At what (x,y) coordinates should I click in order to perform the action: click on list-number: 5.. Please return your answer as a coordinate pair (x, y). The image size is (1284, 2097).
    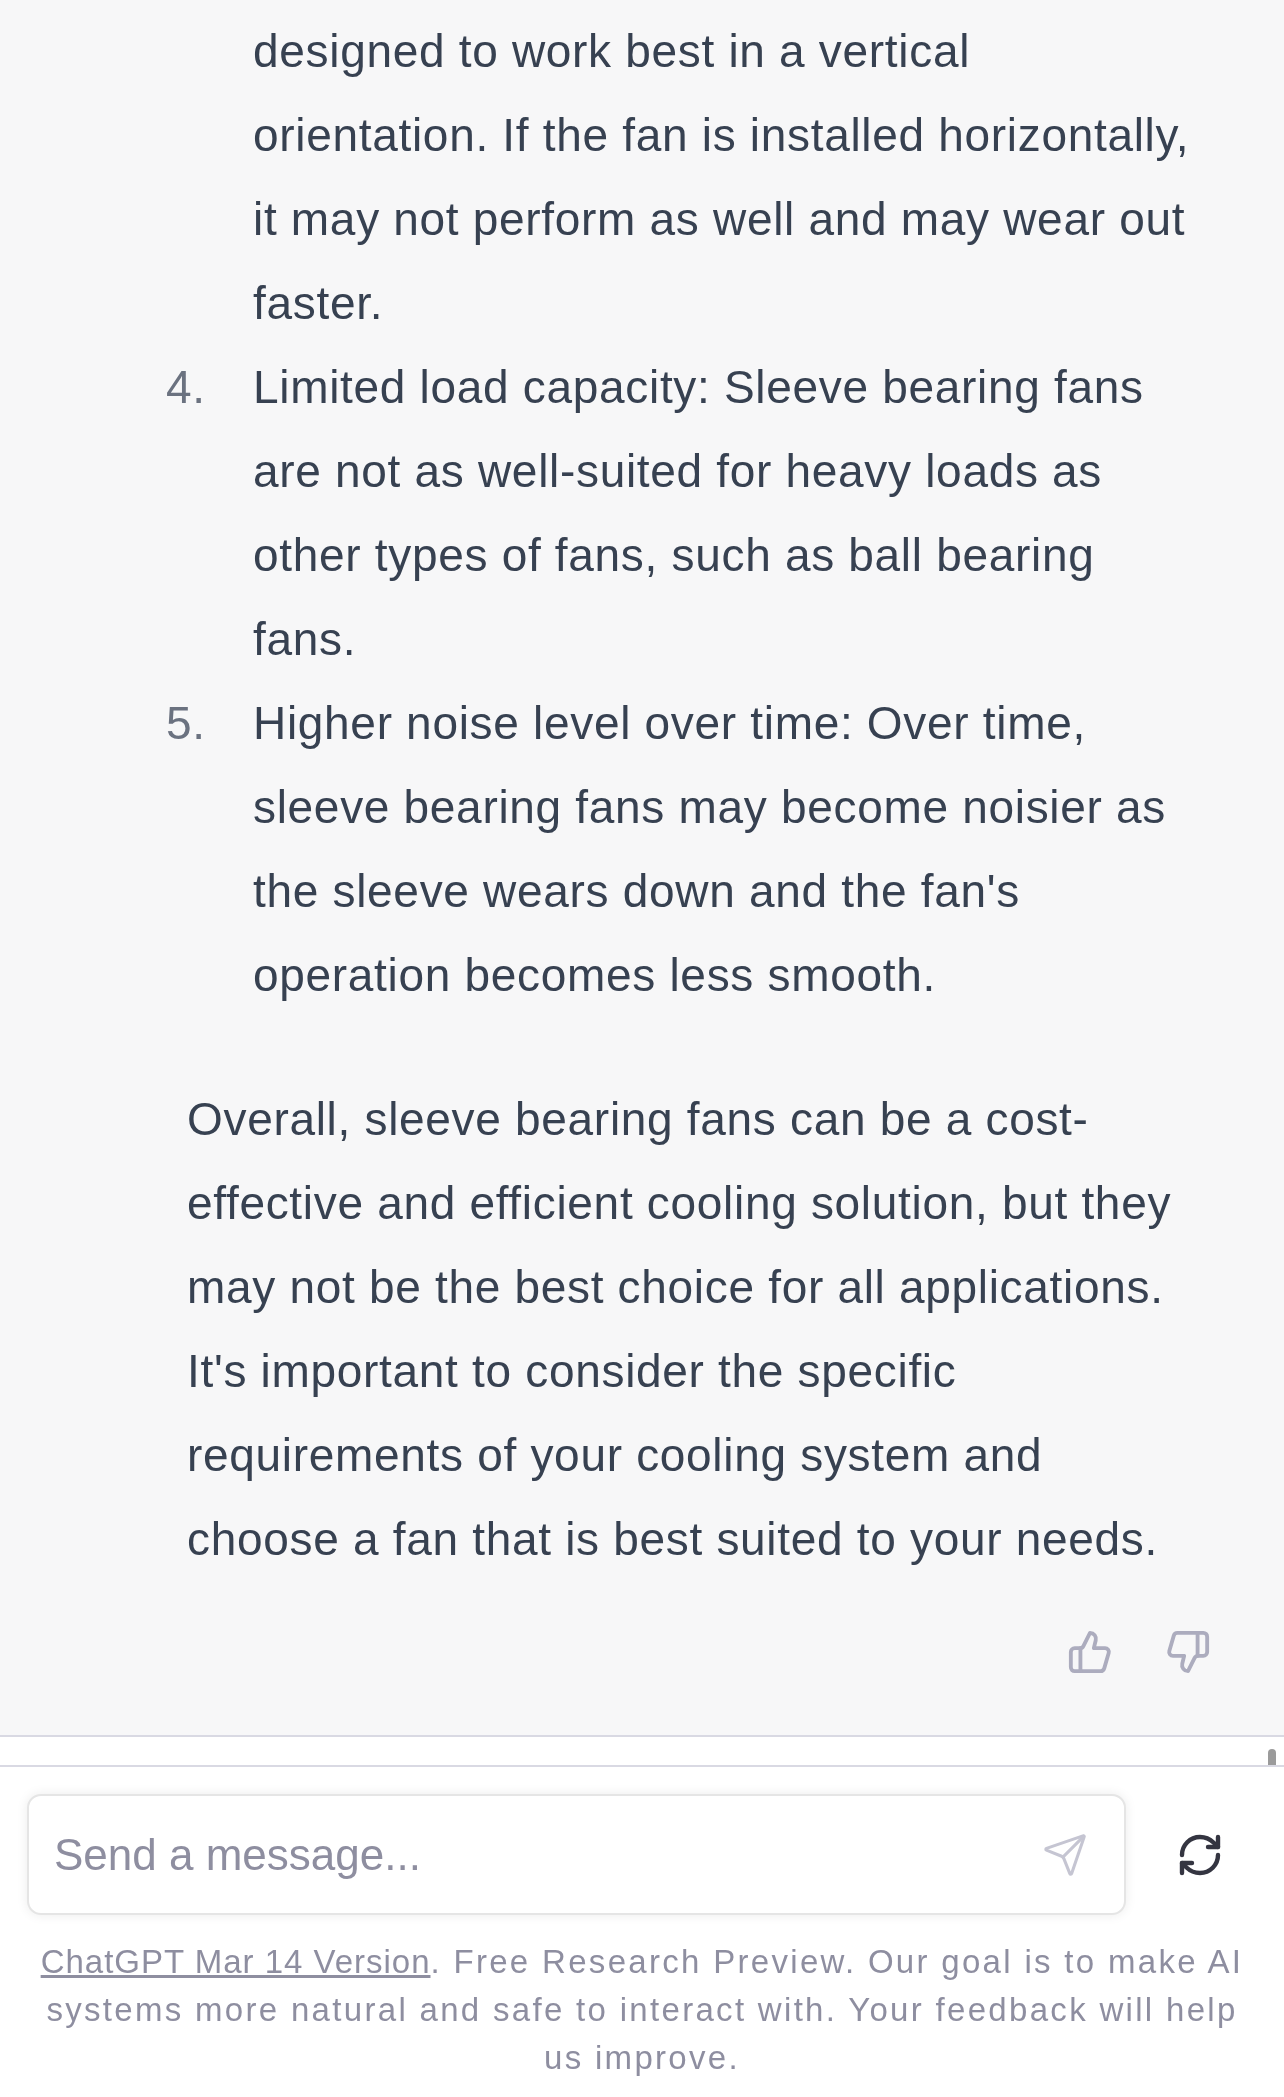
    Looking at the image, I should click on (186, 723).